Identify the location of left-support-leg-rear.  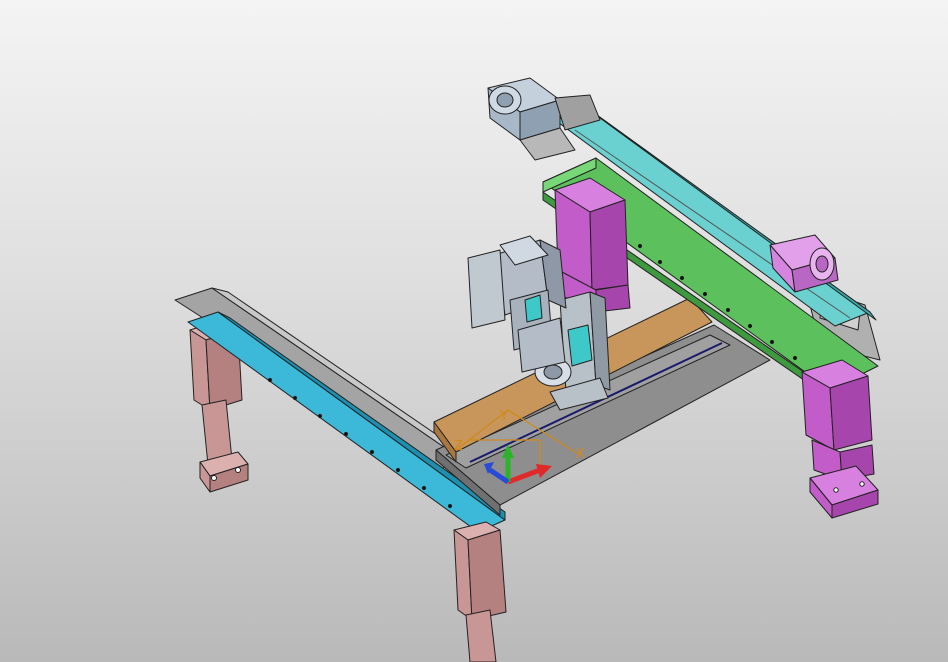
(480, 591).